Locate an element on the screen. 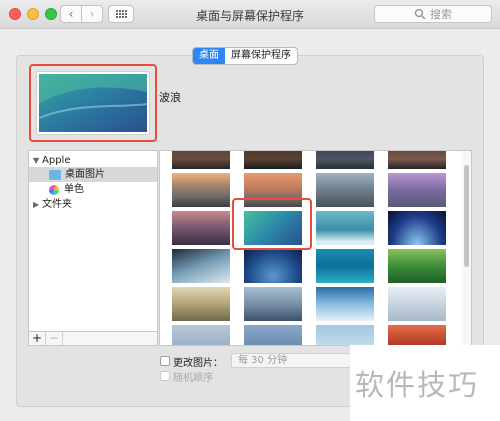  watermark-text: 软件技巧 is located at coordinates (417, 385).